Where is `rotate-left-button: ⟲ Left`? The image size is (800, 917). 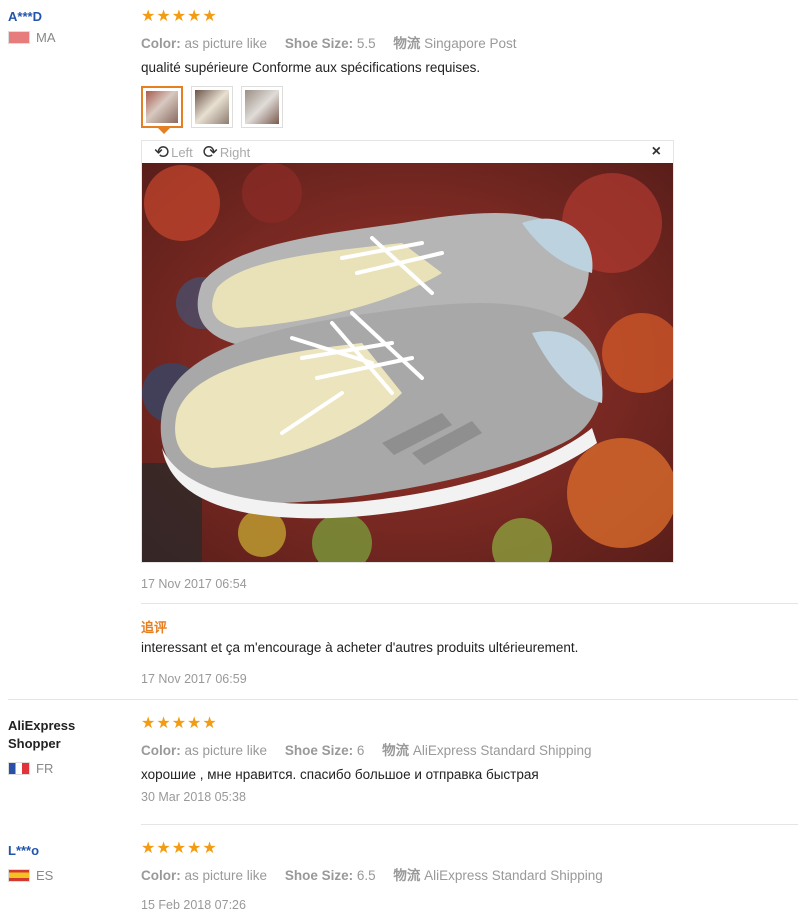 rotate-left-button: ⟲ Left is located at coordinates (173, 152).